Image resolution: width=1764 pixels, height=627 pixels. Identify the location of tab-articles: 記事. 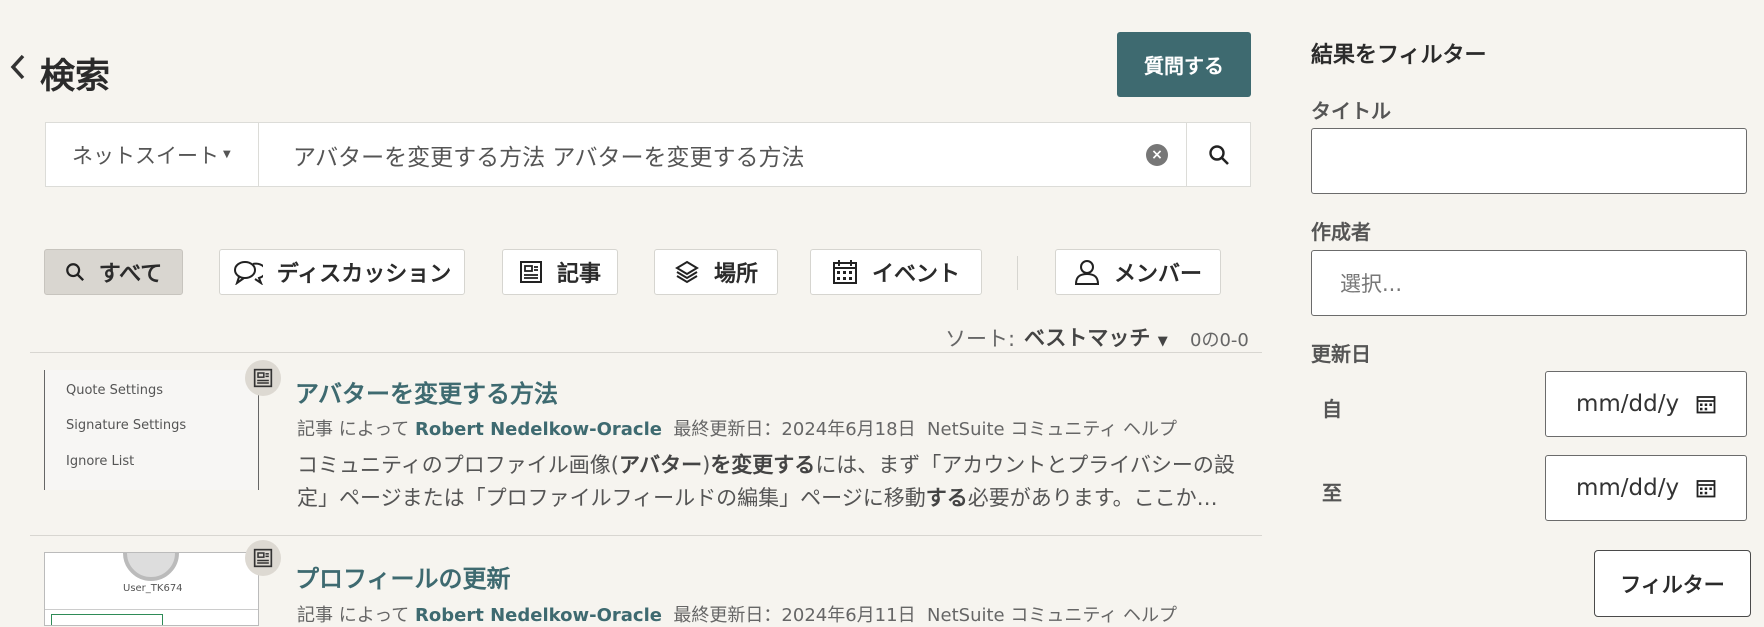
(560, 272).